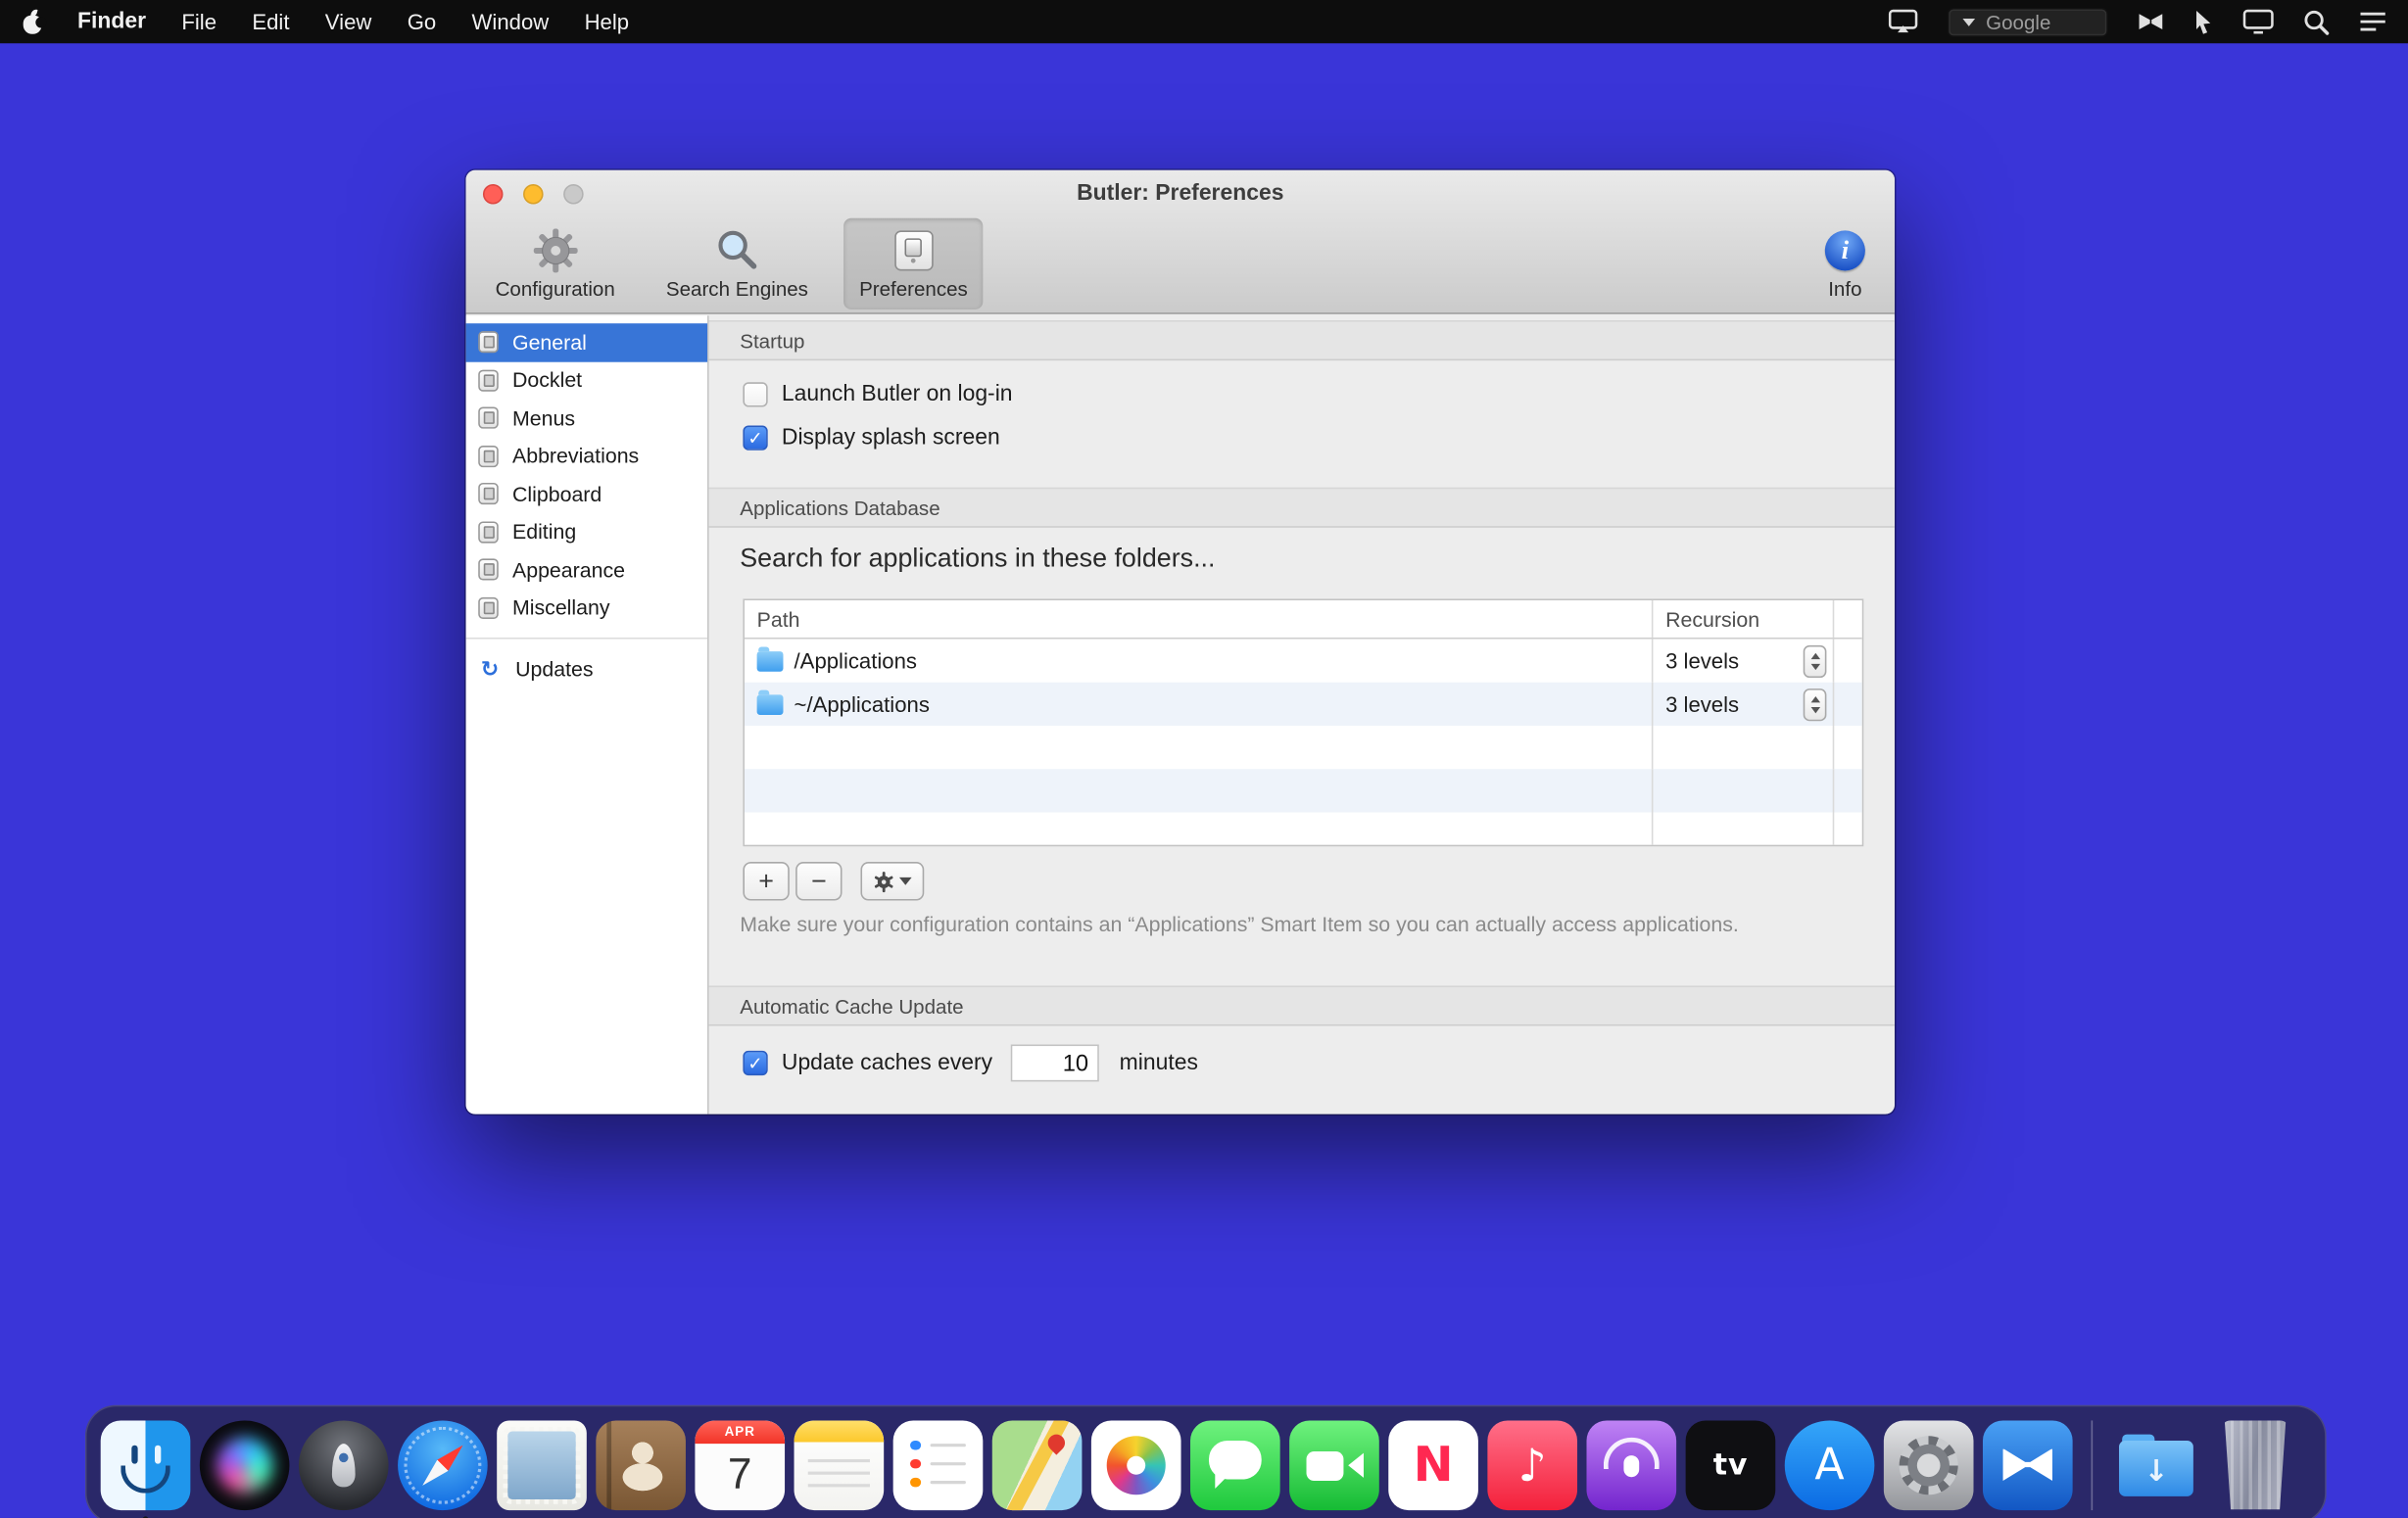 The height and width of the screenshot is (1518, 2408). Describe the element at coordinates (145, 1464) in the screenshot. I see `dock-finder` at that location.